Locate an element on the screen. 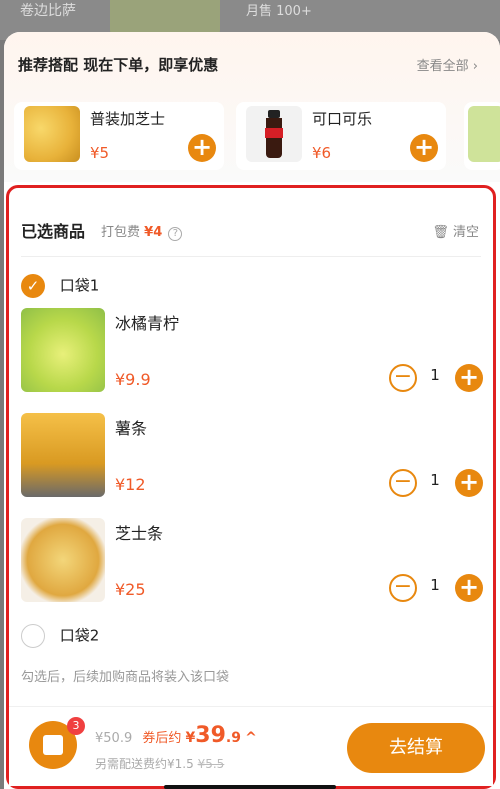  background-product-image is located at coordinates (165, 18).